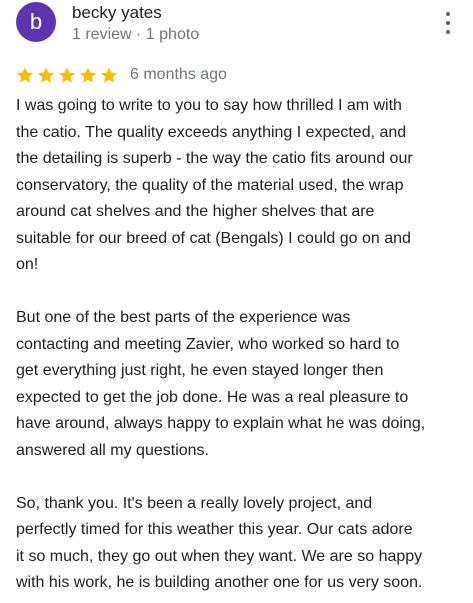 Image resolution: width=473 pixels, height=603 pixels. Describe the element at coordinates (136, 34) in the screenshot. I see `reviewer-meta: 1 review · 1 photo` at that location.